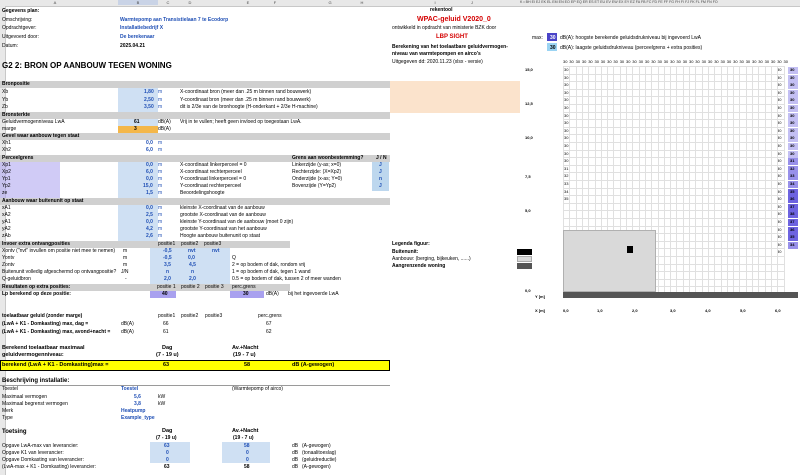 The image size is (800, 475). I want to click on invoer-v-3-0: n, so click(167, 272).